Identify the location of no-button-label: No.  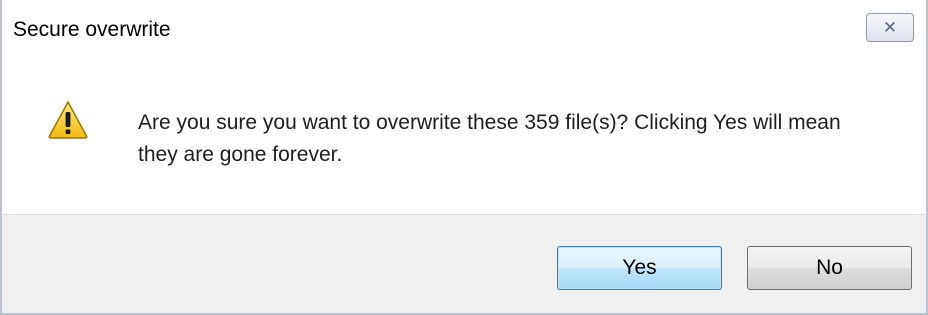
(829, 267).